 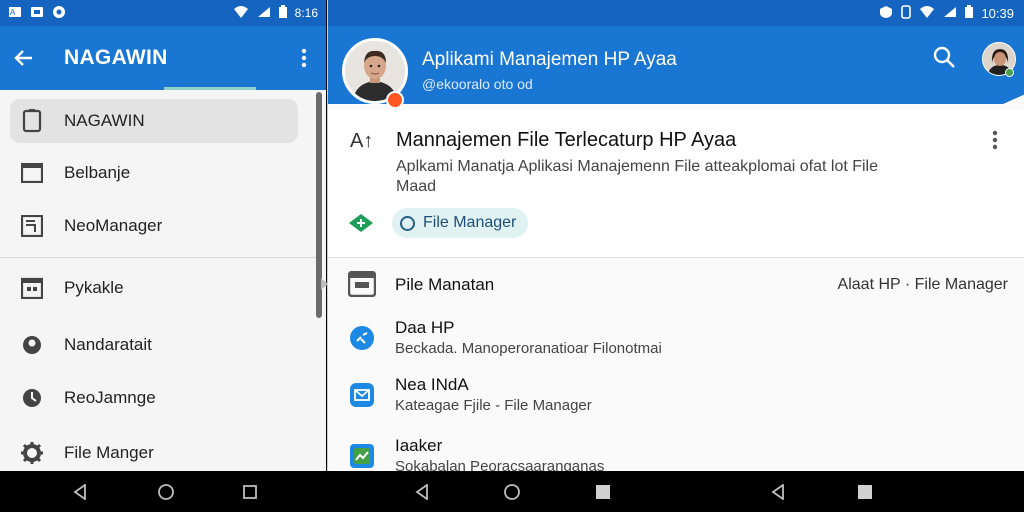 What do you see at coordinates (528, 348) in the screenshot?
I see `list-item-subtitle: Beckada. Manoperoranatioar Filonotmai` at bounding box center [528, 348].